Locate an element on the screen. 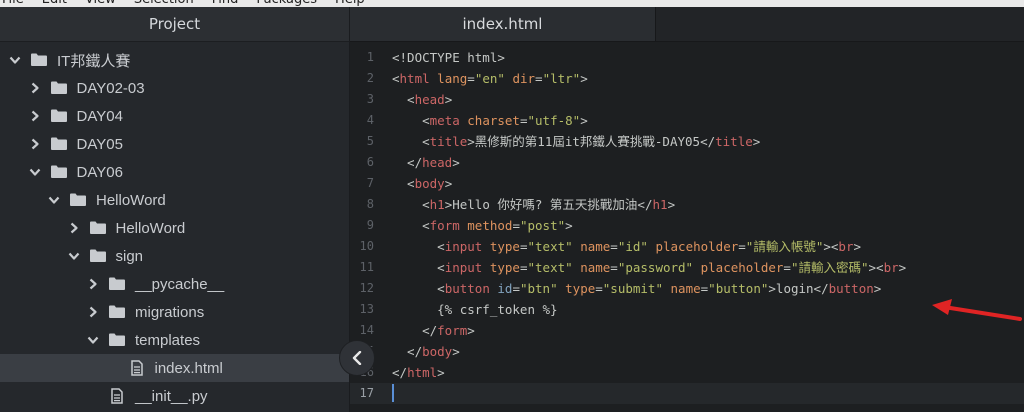 The height and width of the screenshot is (412, 1024). tree-folder: templates is located at coordinates (174, 340).